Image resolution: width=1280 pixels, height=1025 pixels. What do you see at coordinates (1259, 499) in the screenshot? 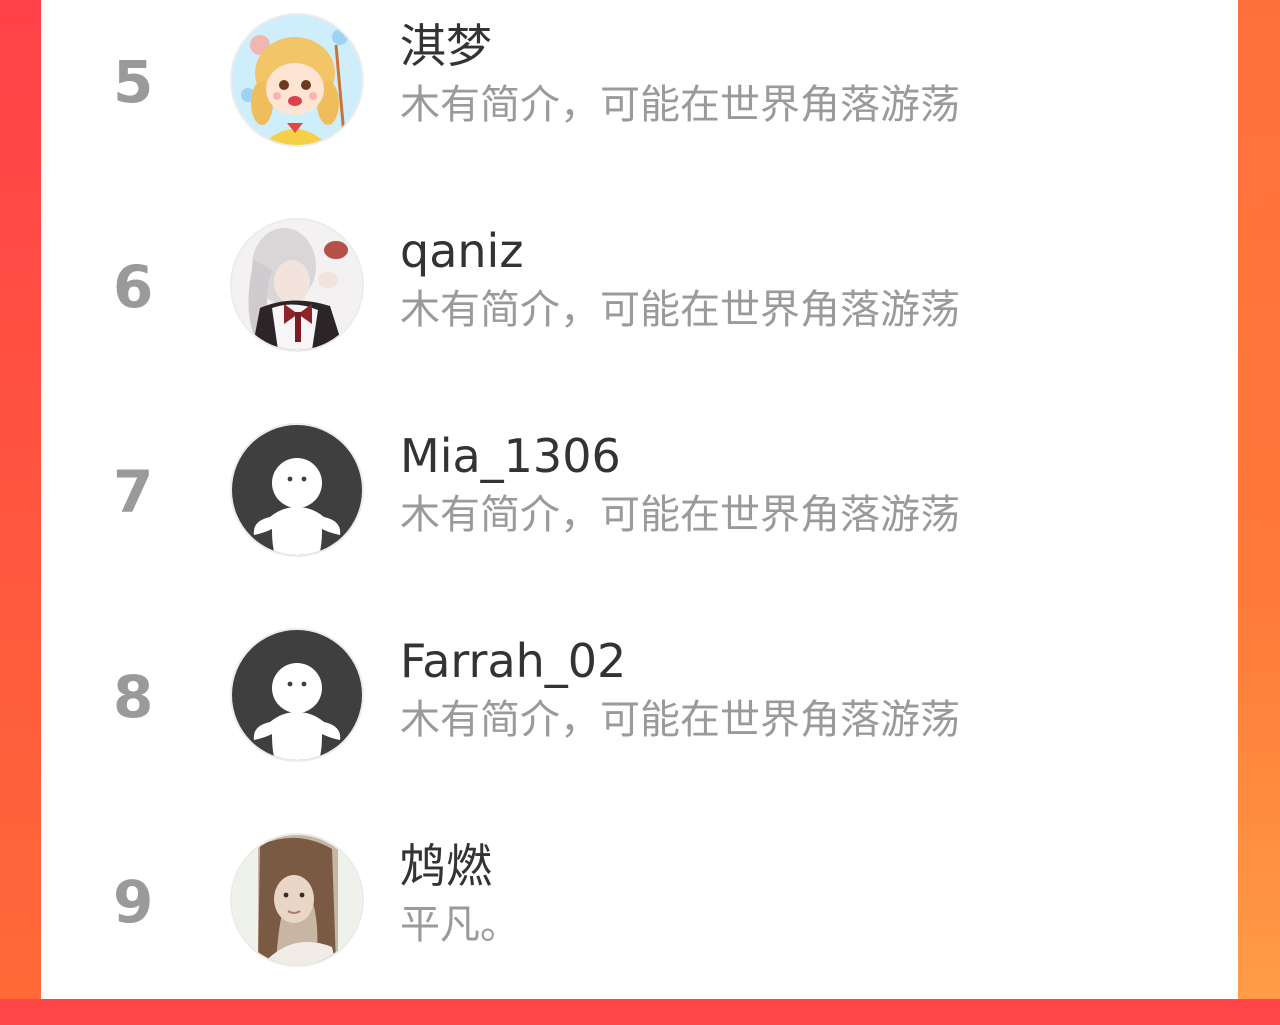
I see `right-background-strip` at bounding box center [1259, 499].